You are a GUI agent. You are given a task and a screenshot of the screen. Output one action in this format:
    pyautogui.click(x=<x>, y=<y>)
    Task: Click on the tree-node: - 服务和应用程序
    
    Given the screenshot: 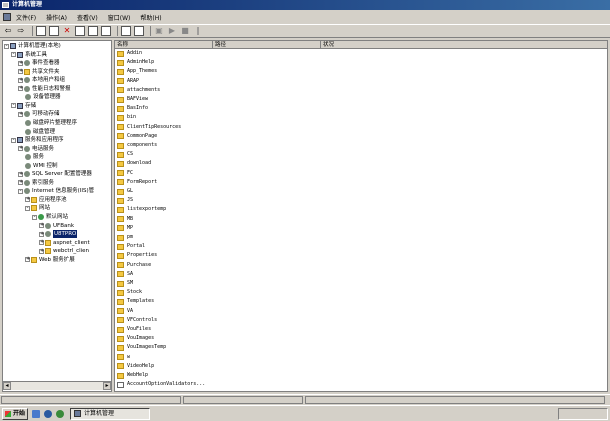 What is the action you would take?
    pyautogui.click(x=37, y=140)
    